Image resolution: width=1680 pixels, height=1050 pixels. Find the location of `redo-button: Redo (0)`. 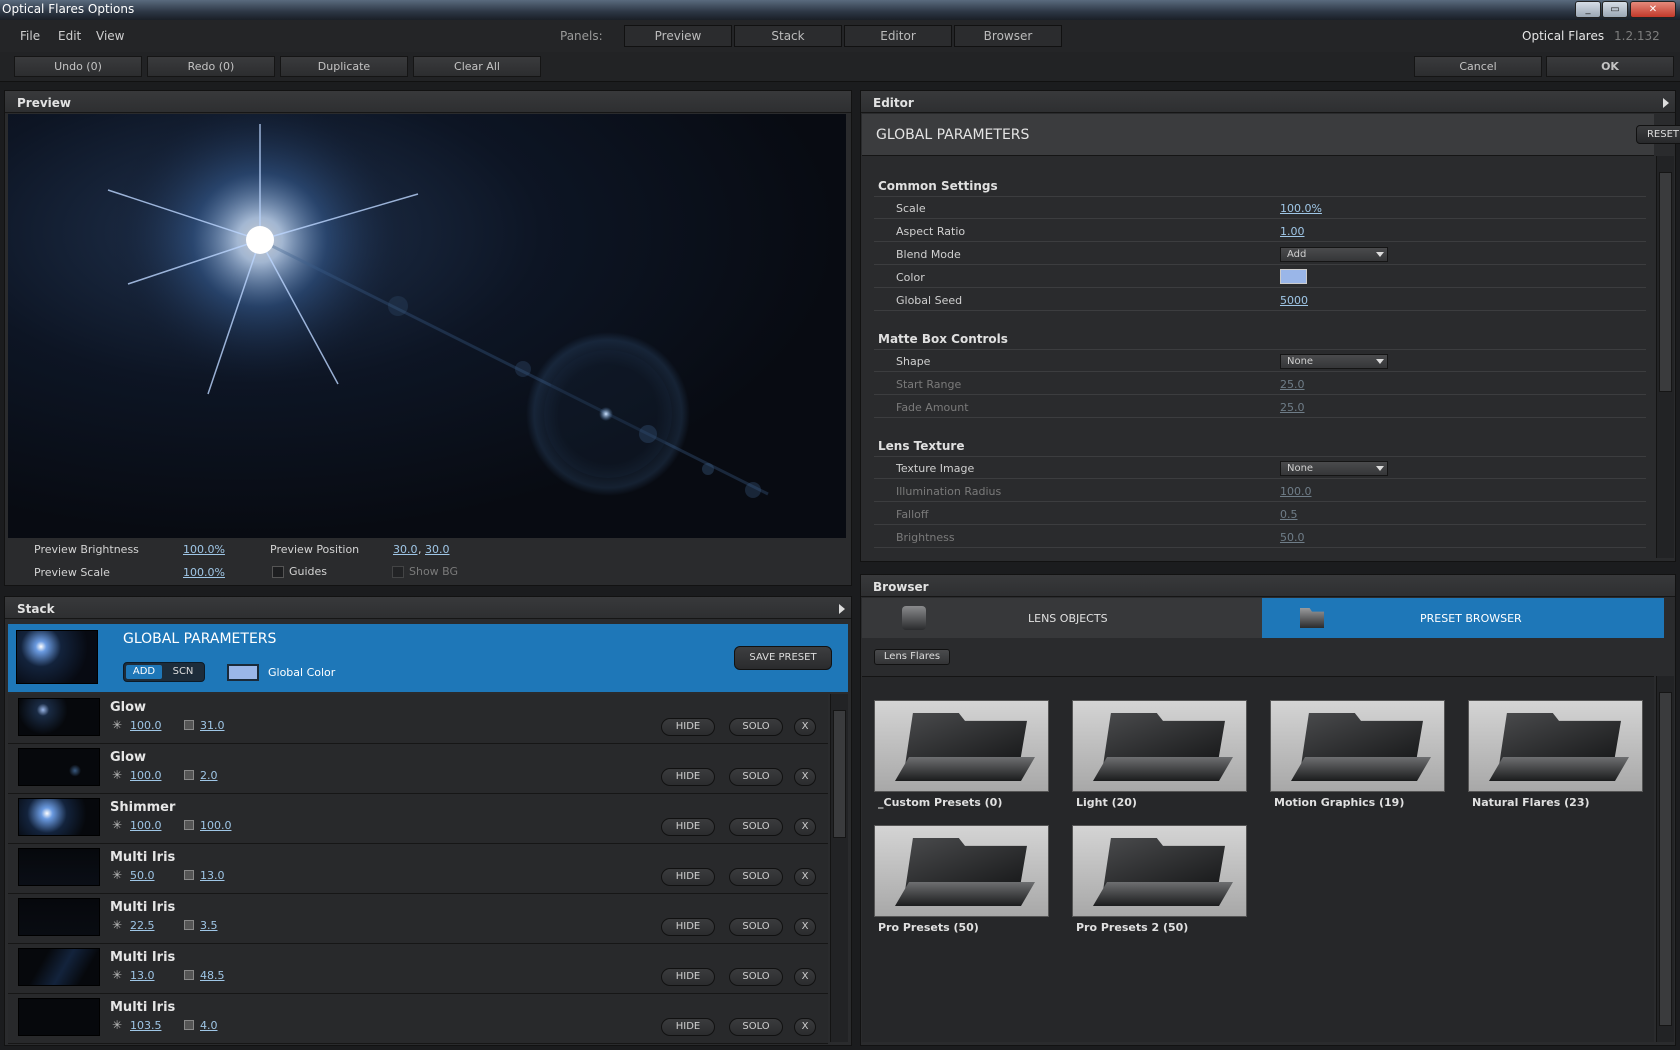

redo-button: Redo (0) is located at coordinates (211, 66).